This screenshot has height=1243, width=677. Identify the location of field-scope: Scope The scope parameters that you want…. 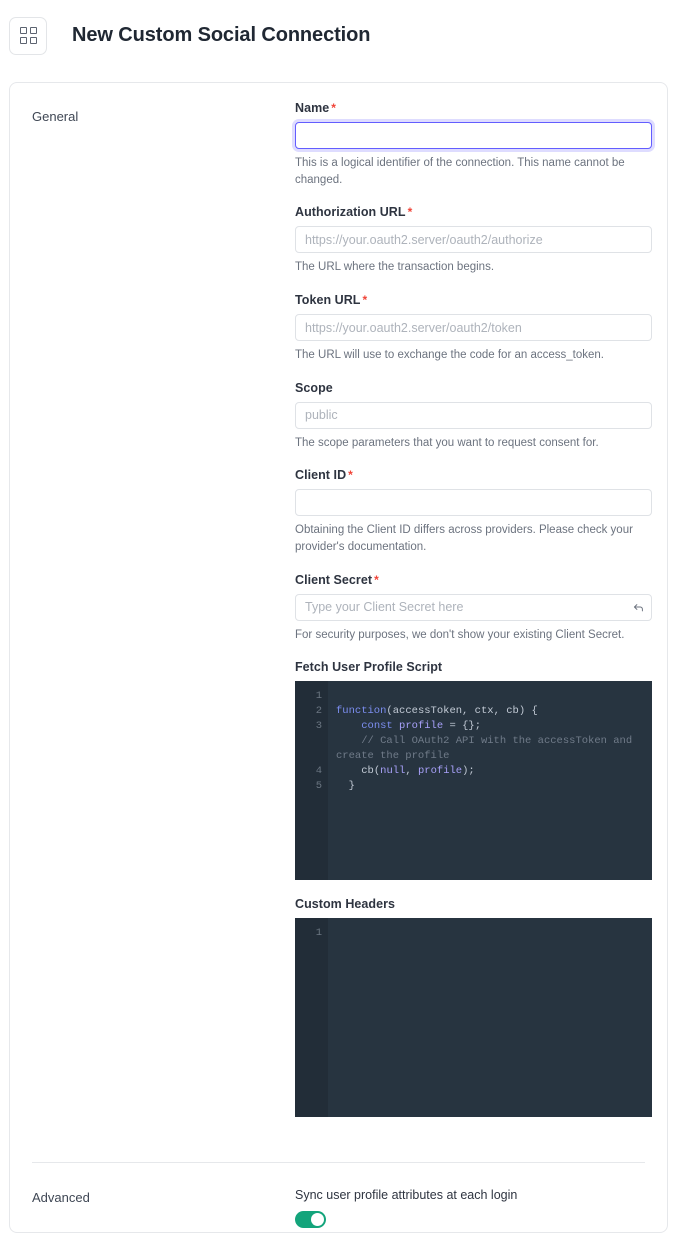
(473, 416).